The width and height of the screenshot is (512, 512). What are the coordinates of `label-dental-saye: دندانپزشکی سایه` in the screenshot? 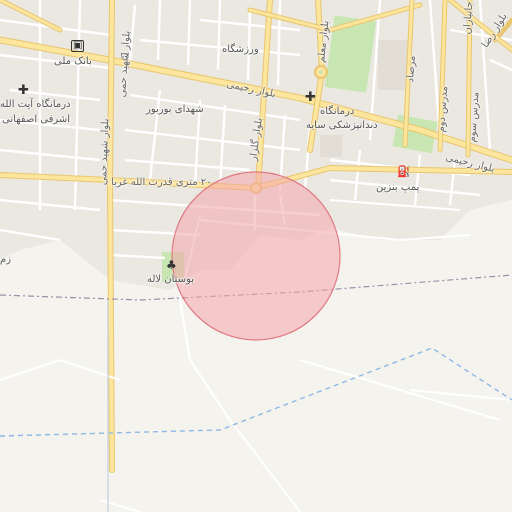 It's located at (342, 125).